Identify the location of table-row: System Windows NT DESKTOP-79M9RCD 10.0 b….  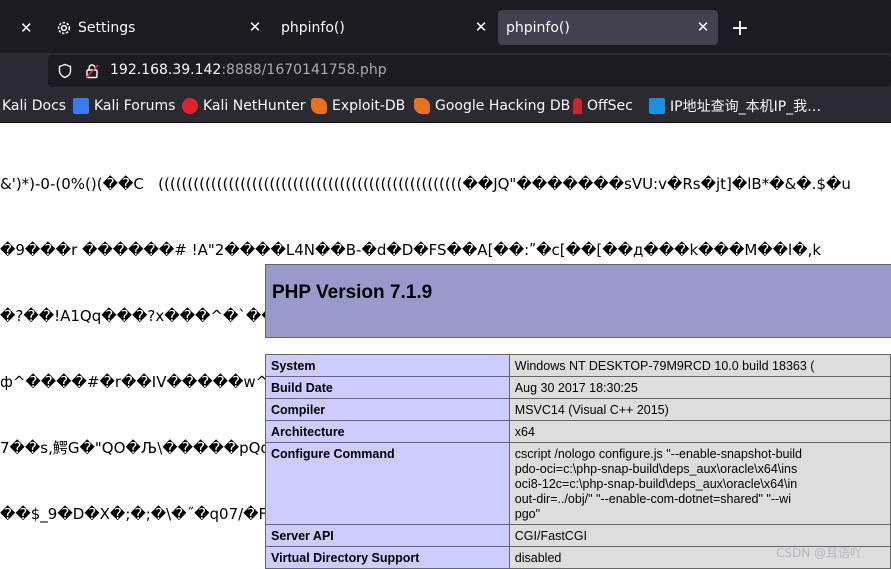
(578, 365).